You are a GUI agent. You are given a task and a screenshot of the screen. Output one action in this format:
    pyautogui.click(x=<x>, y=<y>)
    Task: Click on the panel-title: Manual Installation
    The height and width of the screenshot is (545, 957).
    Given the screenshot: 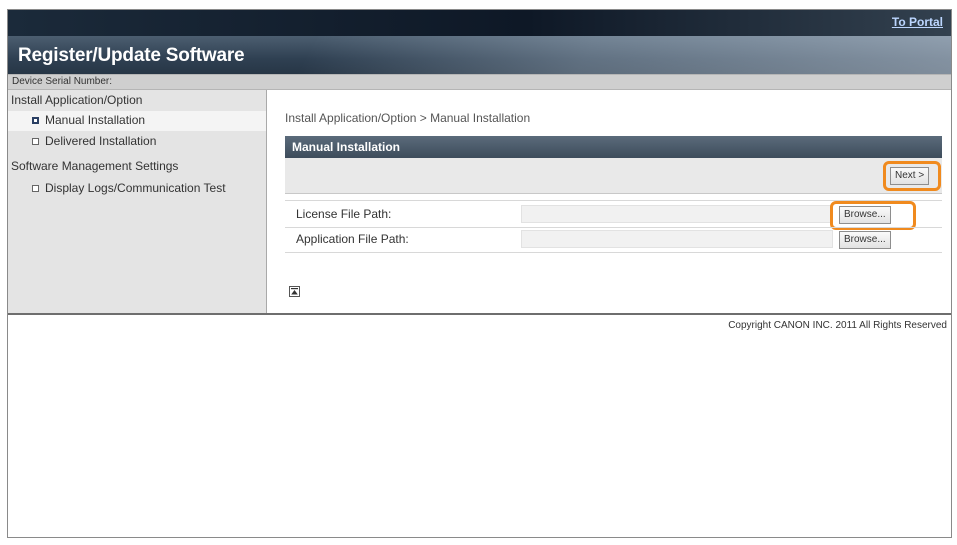 What is the action you would take?
    pyautogui.click(x=346, y=147)
    